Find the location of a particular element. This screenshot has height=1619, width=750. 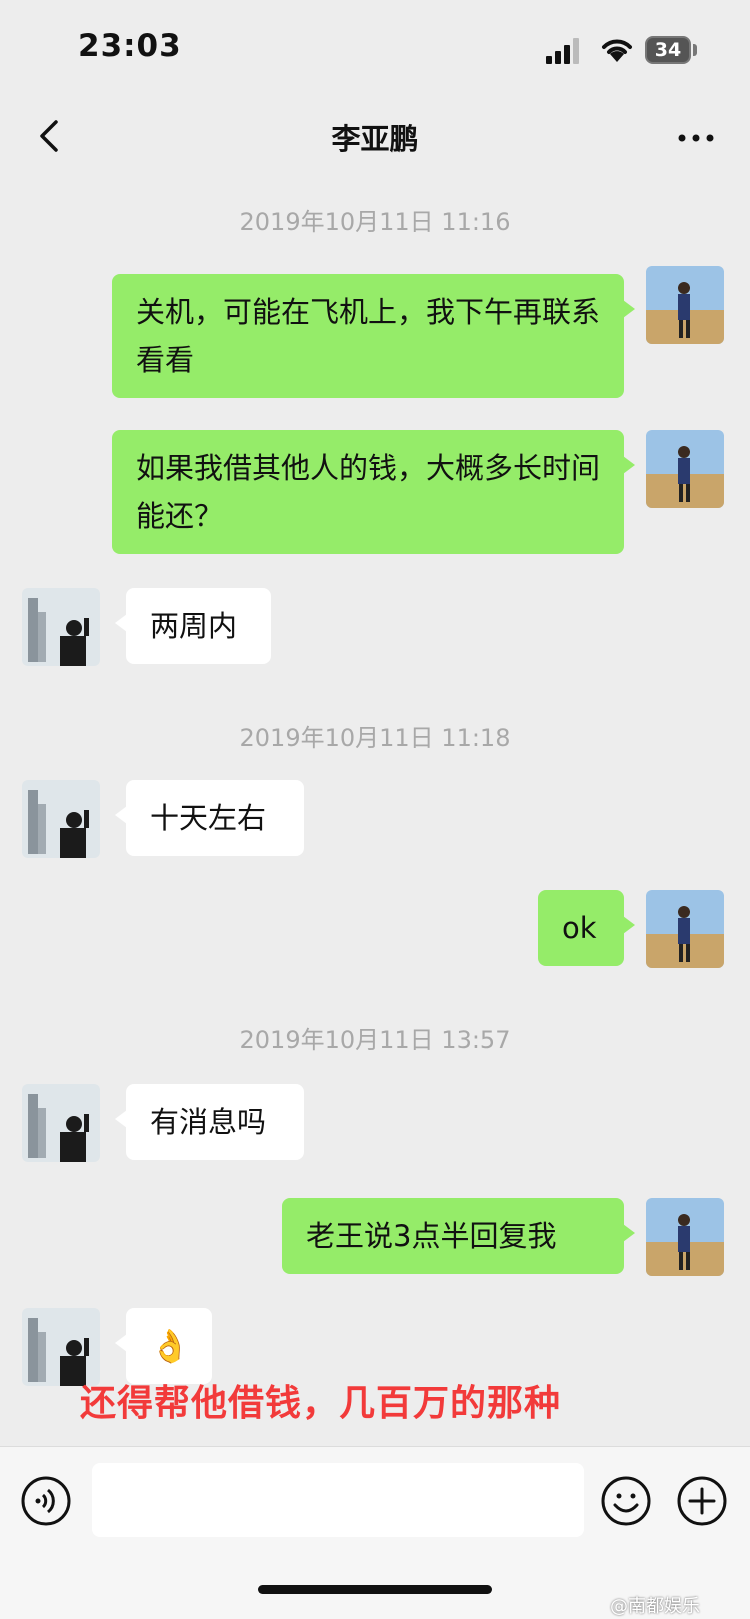

more-options-icon is located at coordinates (696, 138).